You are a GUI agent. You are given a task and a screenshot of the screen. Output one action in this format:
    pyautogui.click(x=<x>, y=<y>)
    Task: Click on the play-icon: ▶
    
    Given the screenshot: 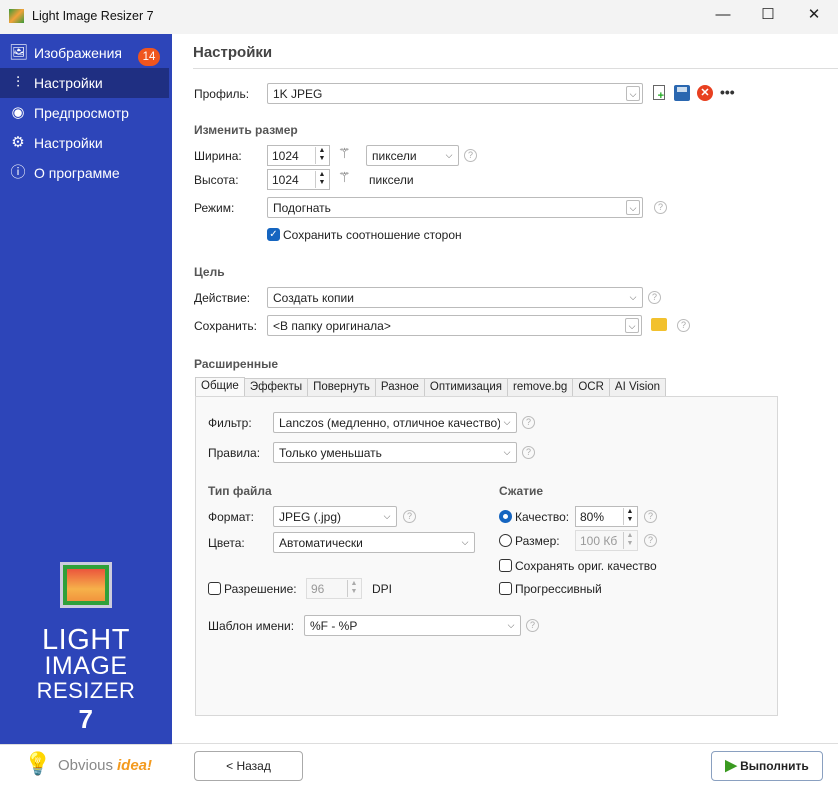 What is the action you would take?
    pyautogui.click(x=731, y=765)
    